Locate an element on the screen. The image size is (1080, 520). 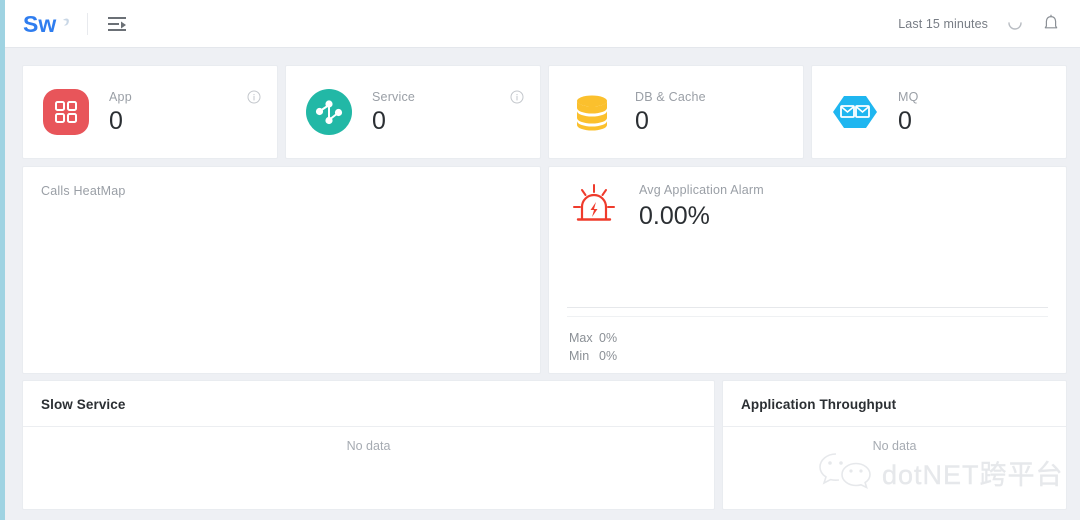
stat-text: App 0 is located at coordinates (120, 112).